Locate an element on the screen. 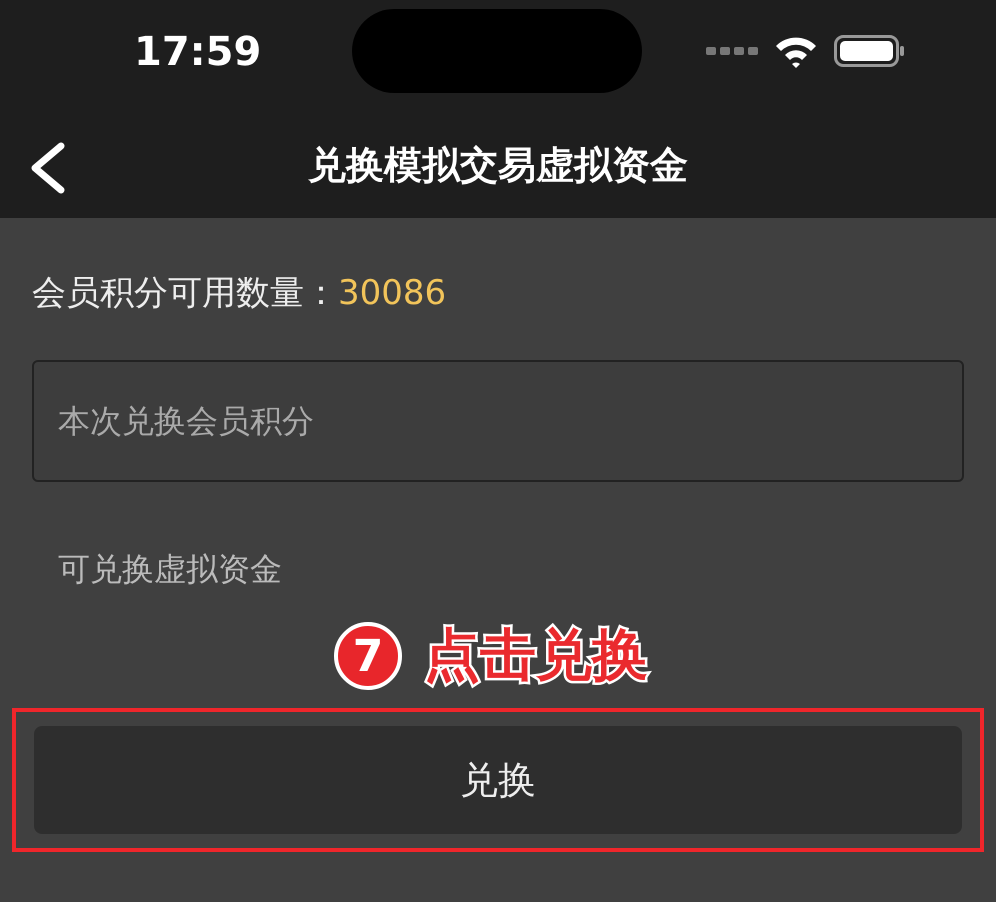  step-number-badge: 7 is located at coordinates (368, 656).